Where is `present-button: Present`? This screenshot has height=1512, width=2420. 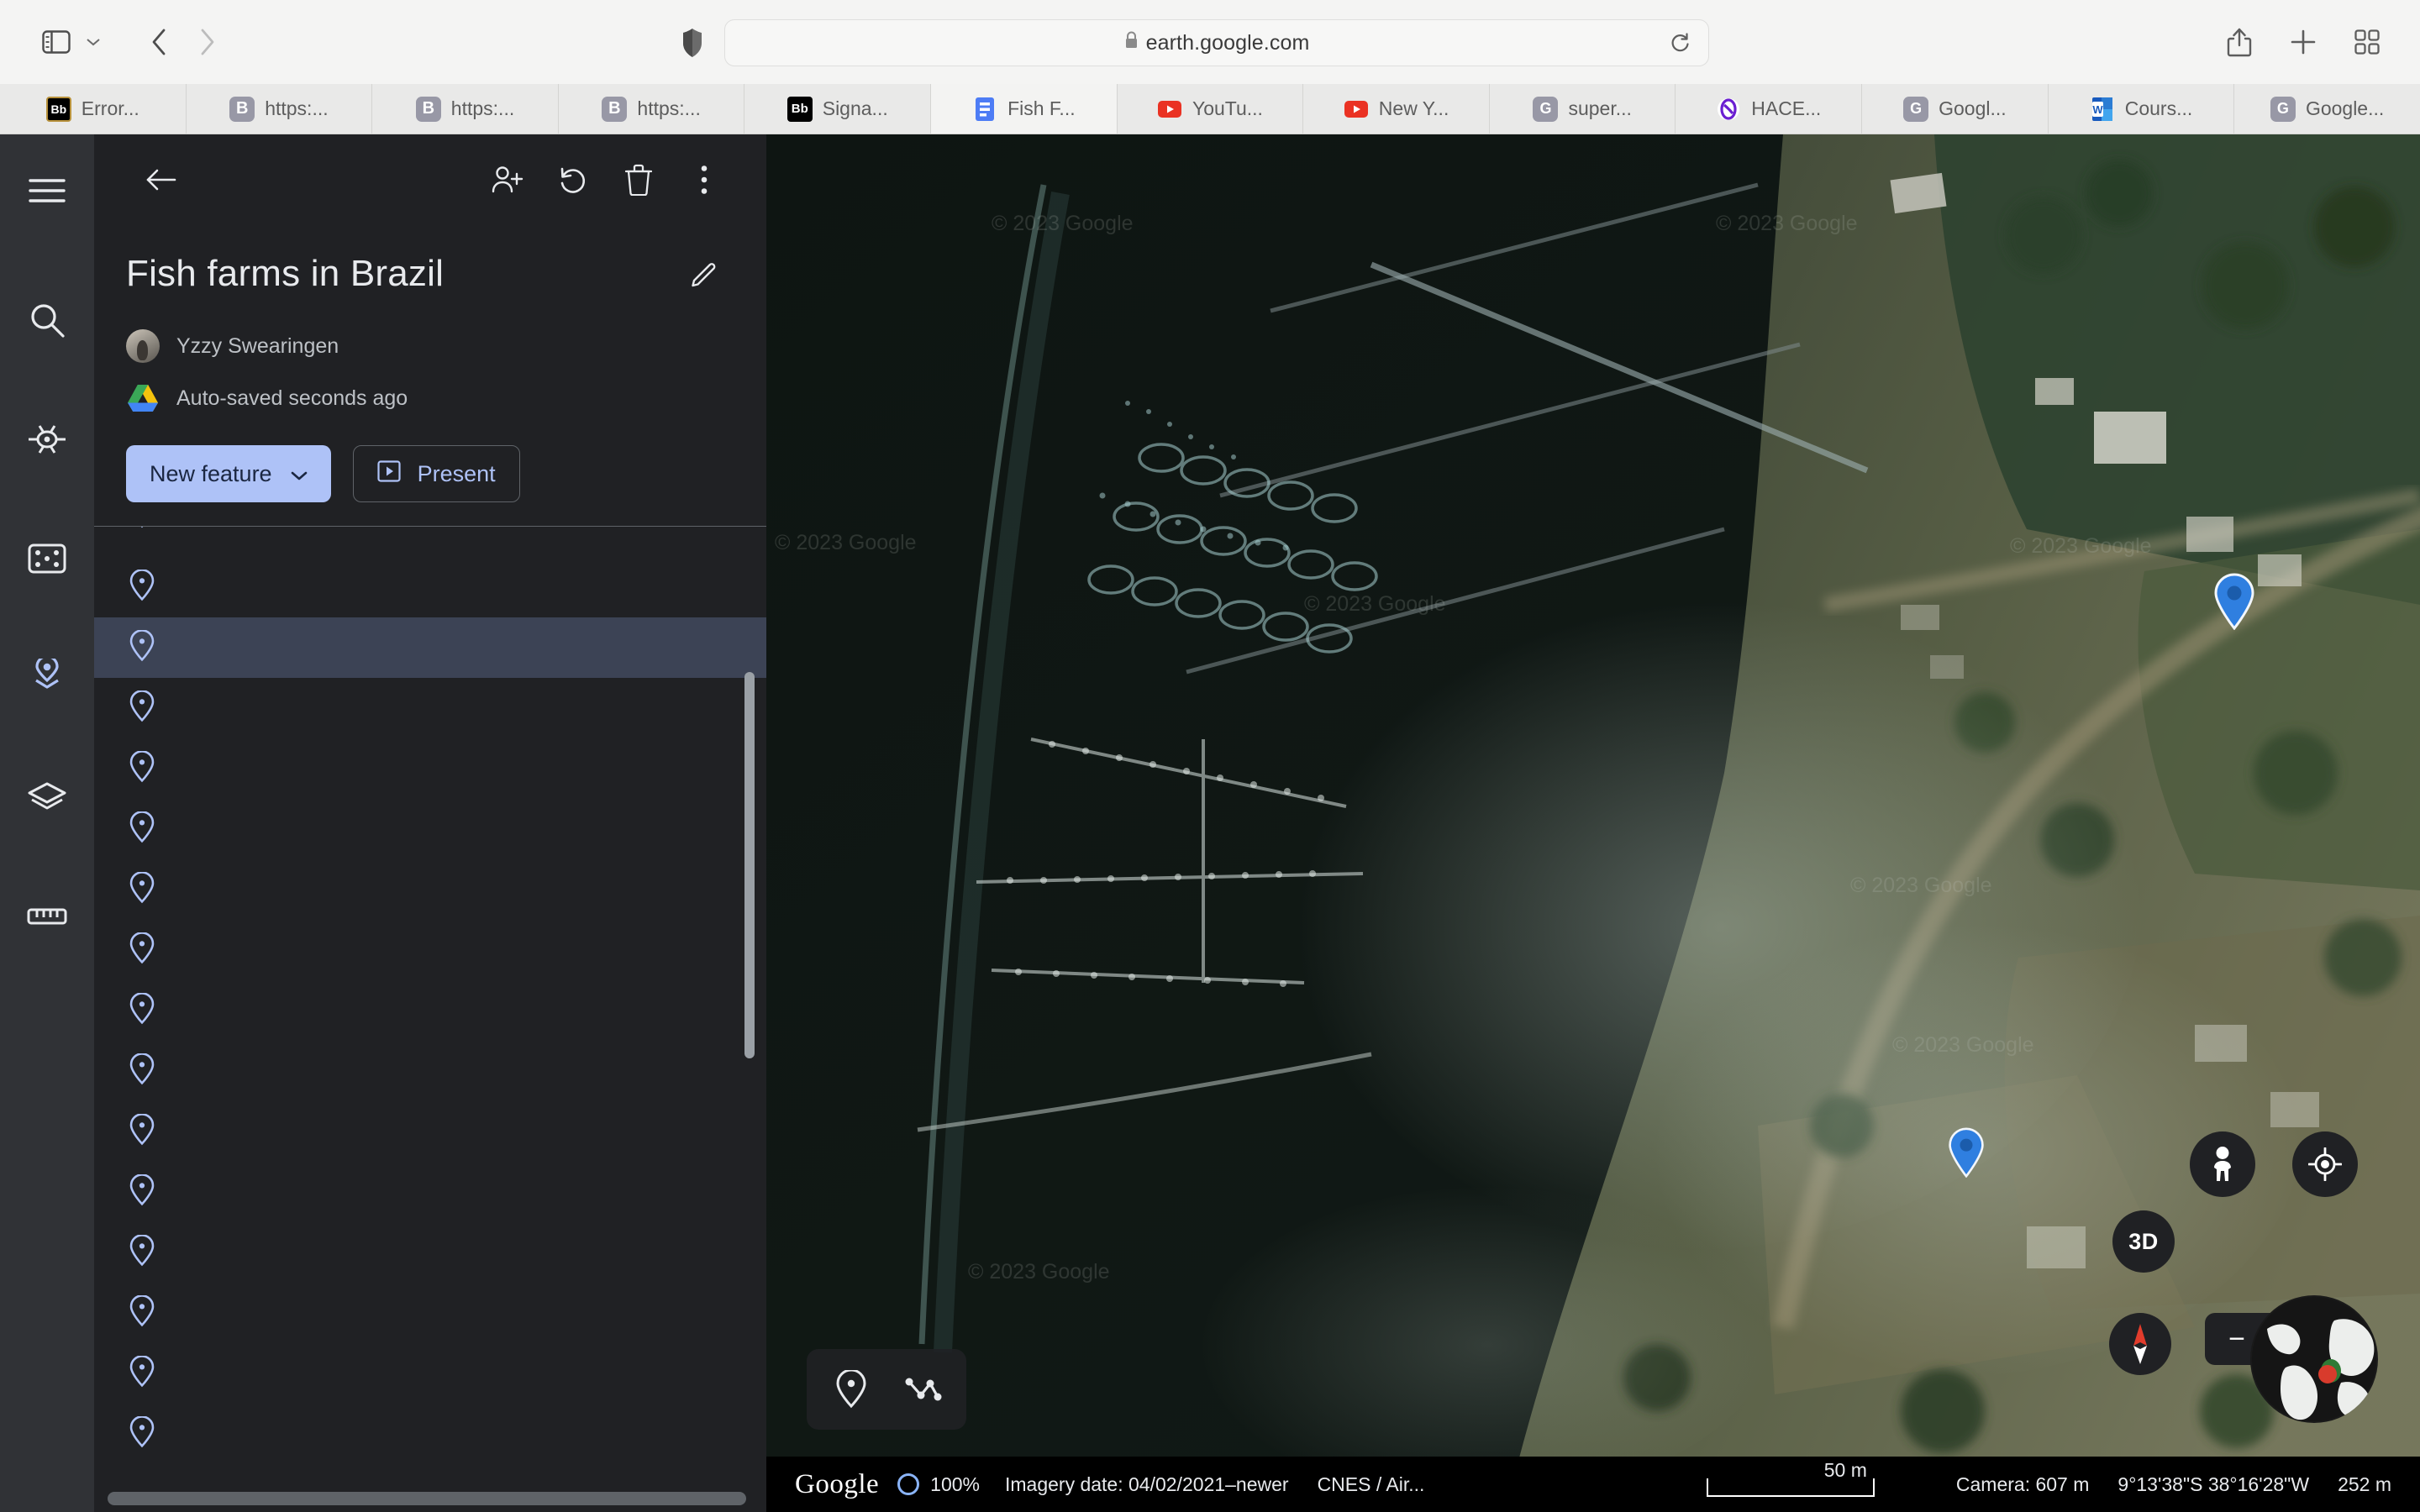 present-button: Present is located at coordinates (436, 473).